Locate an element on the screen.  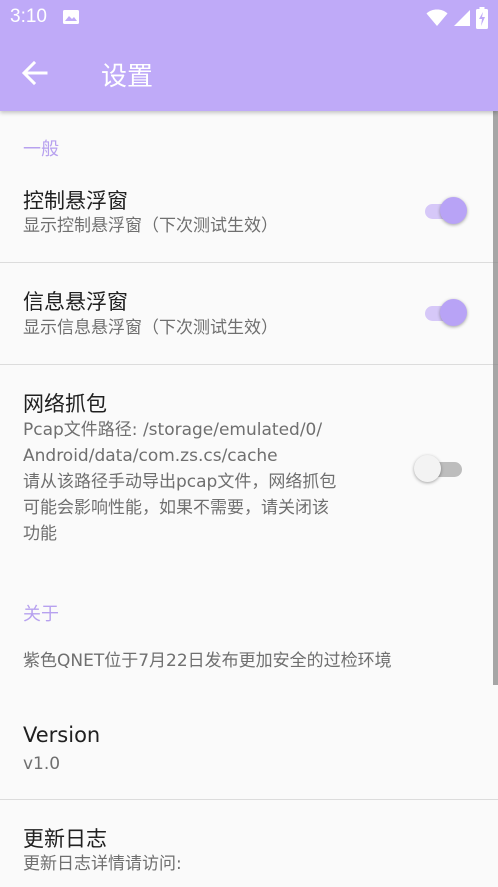
pref-title: 更新日志 is located at coordinates (65, 839).